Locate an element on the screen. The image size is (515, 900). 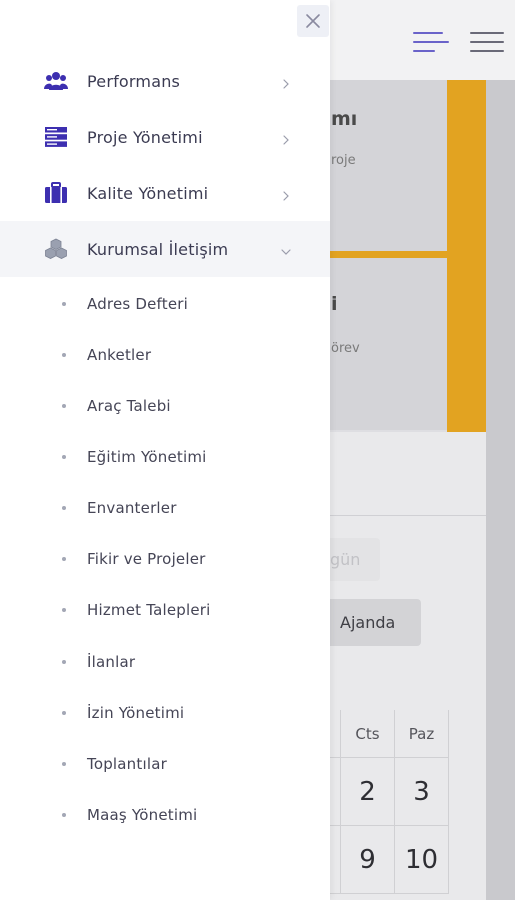
chevron-down-icon is located at coordinates (286, 249).